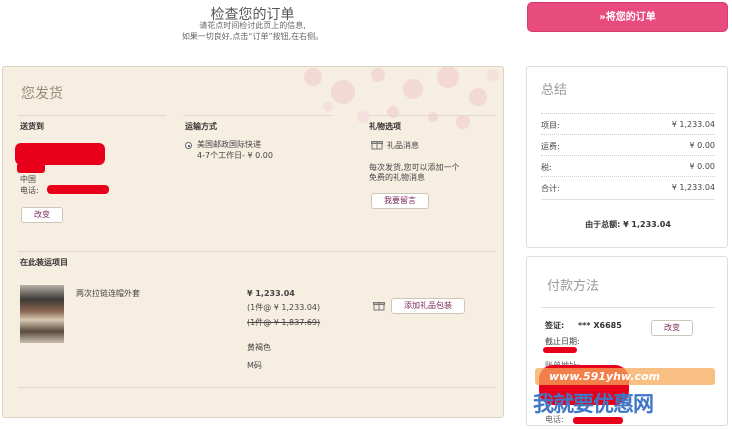 The width and height of the screenshot is (732, 430). What do you see at coordinates (188, 145) in the screenshot?
I see `shipping-option-radio` at bounding box center [188, 145].